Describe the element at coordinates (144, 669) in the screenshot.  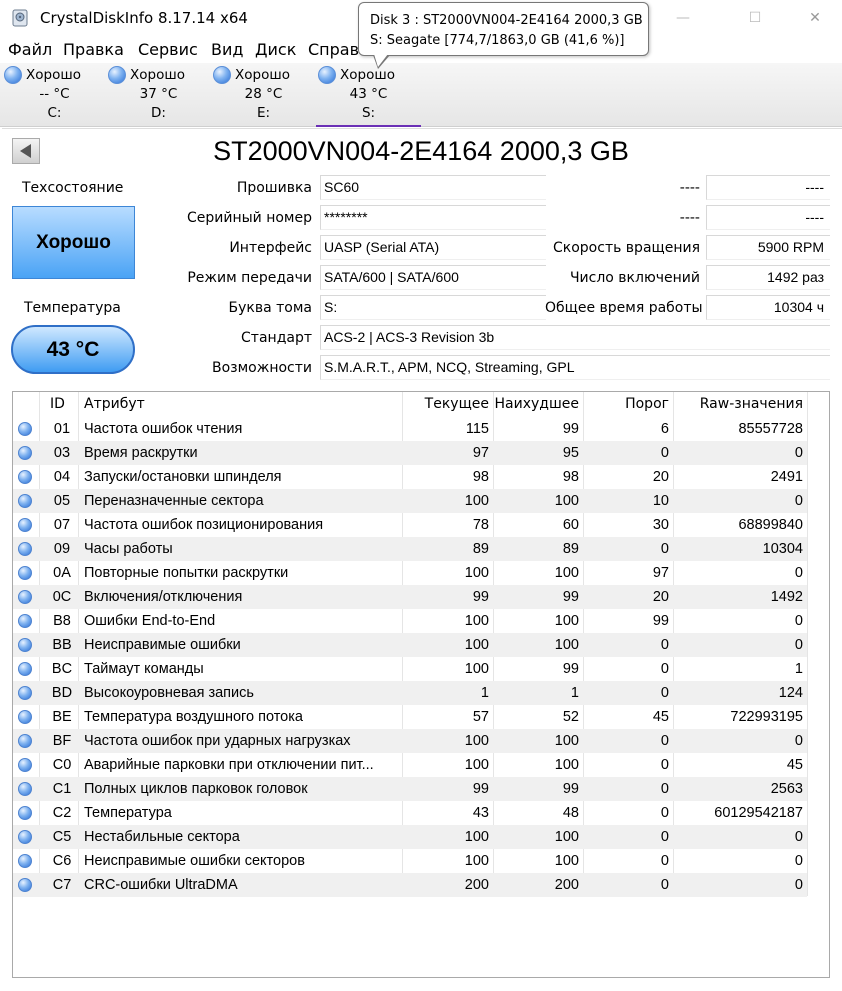
I see `cell-attribute: Таймаут команды` at that location.